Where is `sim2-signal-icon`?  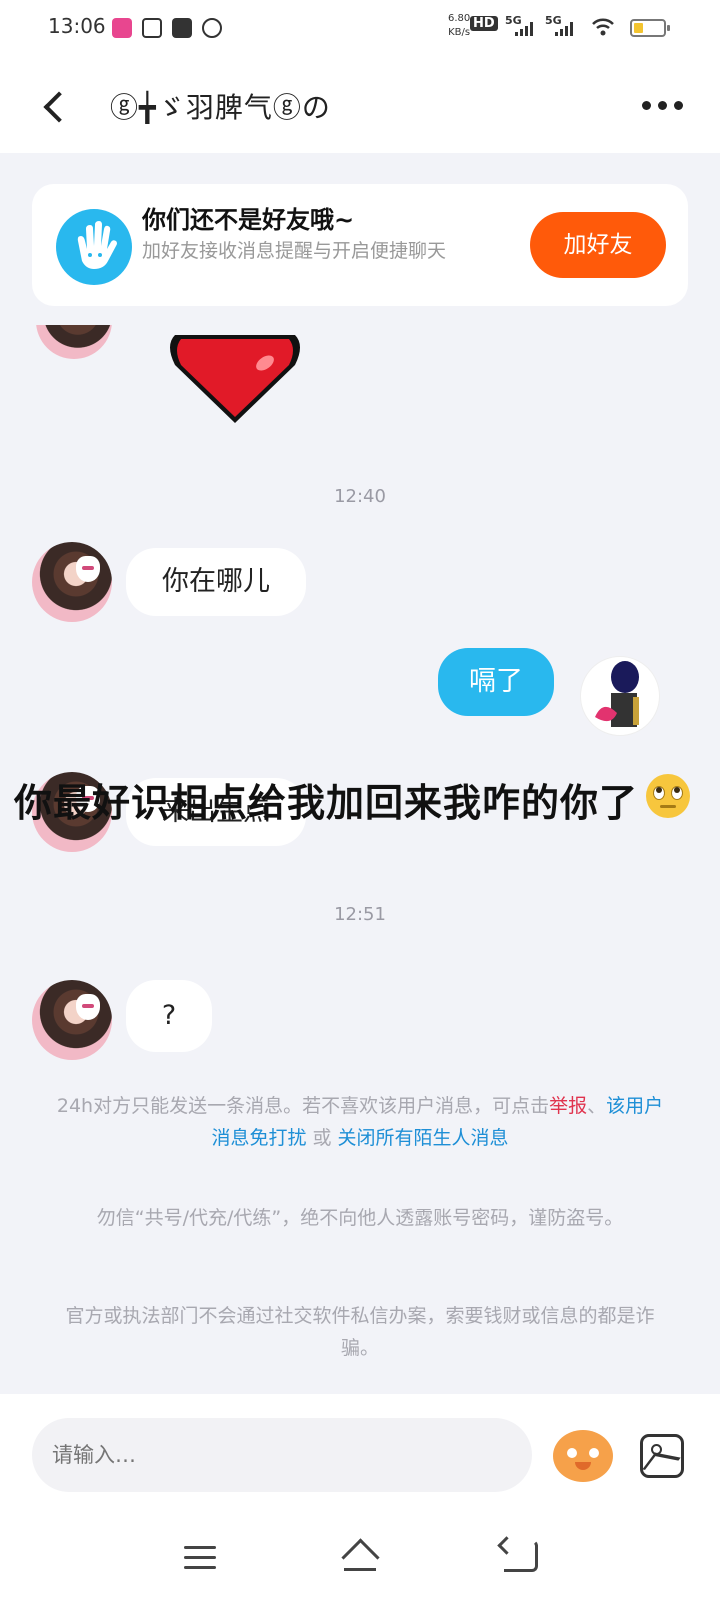
sim2-signal-icon is located at coordinates (567, 29).